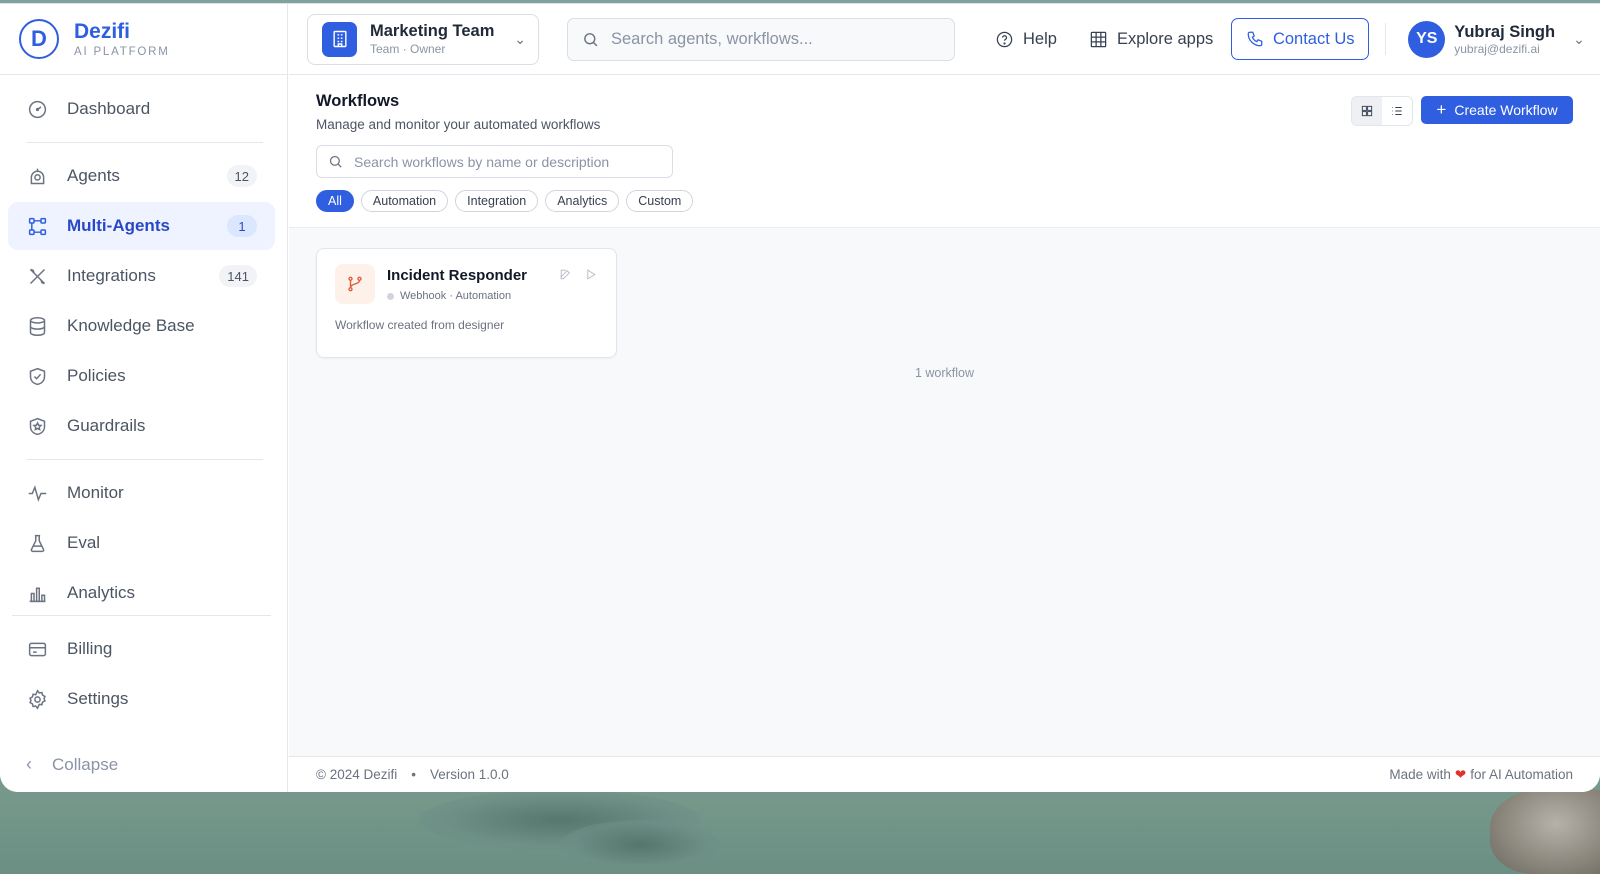 This screenshot has height=874, width=1600. I want to click on sidebar-item-label: Analytics, so click(101, 592).